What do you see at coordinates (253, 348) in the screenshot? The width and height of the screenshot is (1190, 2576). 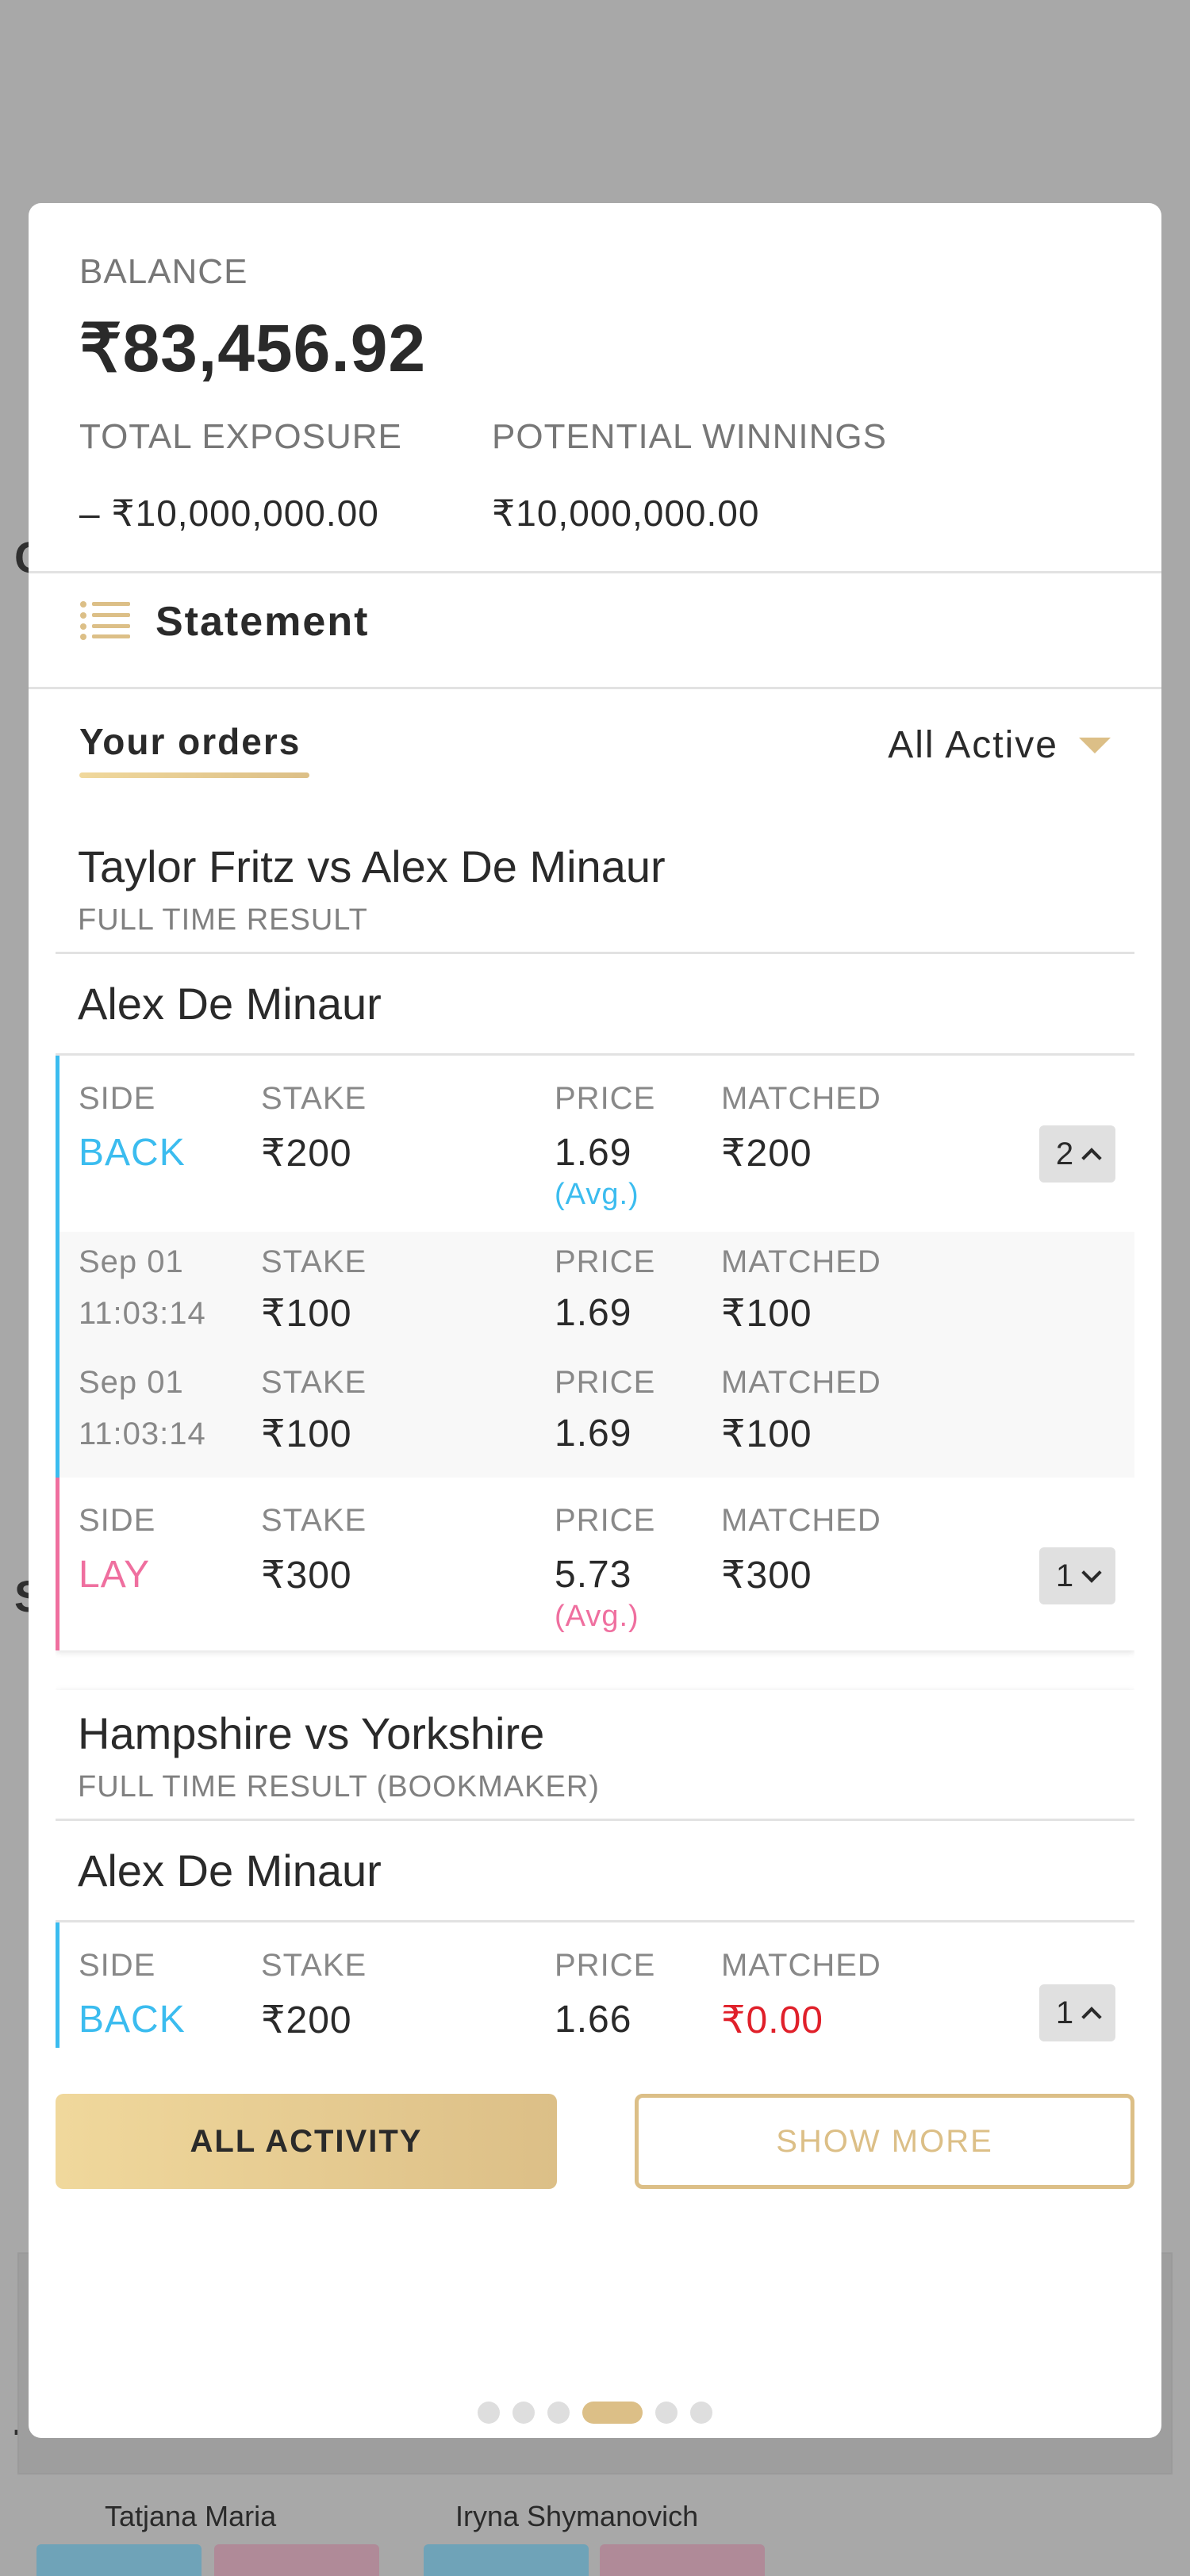 I see `balance-amount: ₹83,456.92` at bounding box center [253, 348].